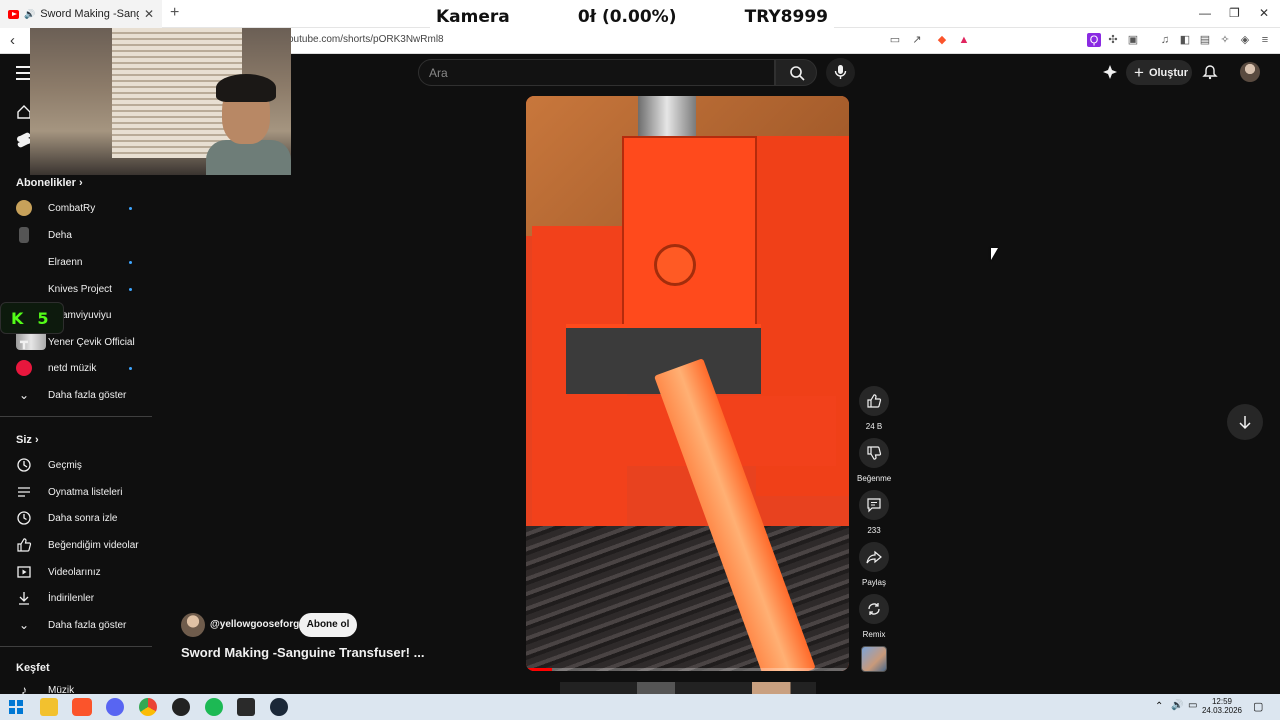  Describe the element at coordinates (149, 14) in the screenshot. I see `close-tab-icon: ✕` at that location.